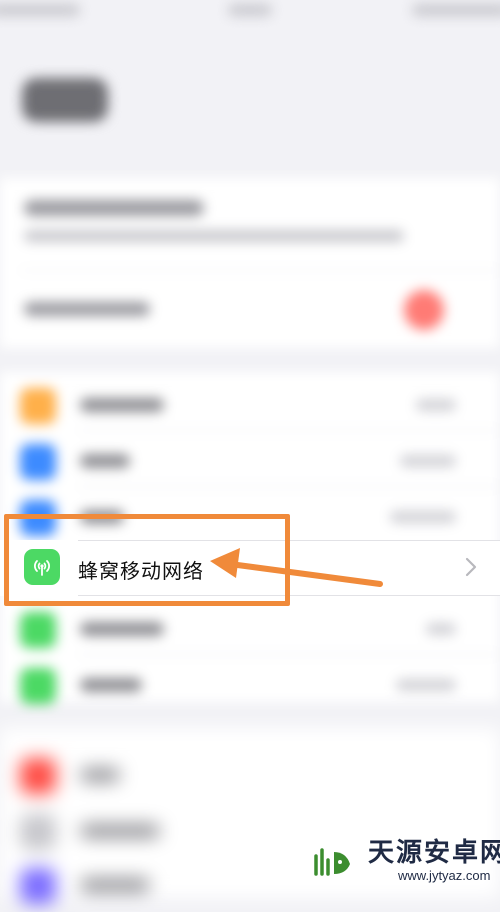 The height and width of the screenshot is (912, 500). Describe the element at coordinates (250, 10) in the screenshot. I see `status-time` at that location.